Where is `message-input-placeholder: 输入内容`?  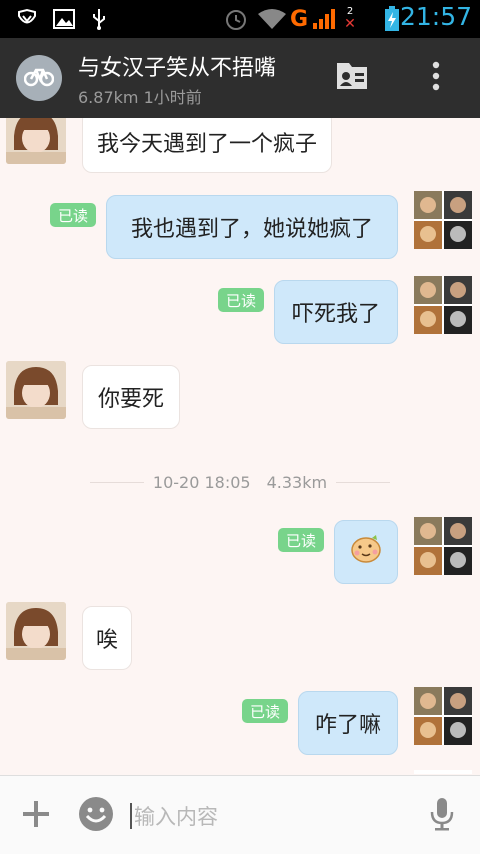
message-input-placeholder: 输入内容 is located at coordinates (176, 817).